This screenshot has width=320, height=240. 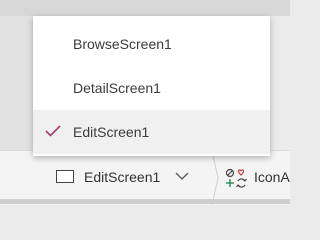 What do you see at coordinates (65, 176) in the screenshot?
I see `screen-icon` at bounding box center [65, 176].